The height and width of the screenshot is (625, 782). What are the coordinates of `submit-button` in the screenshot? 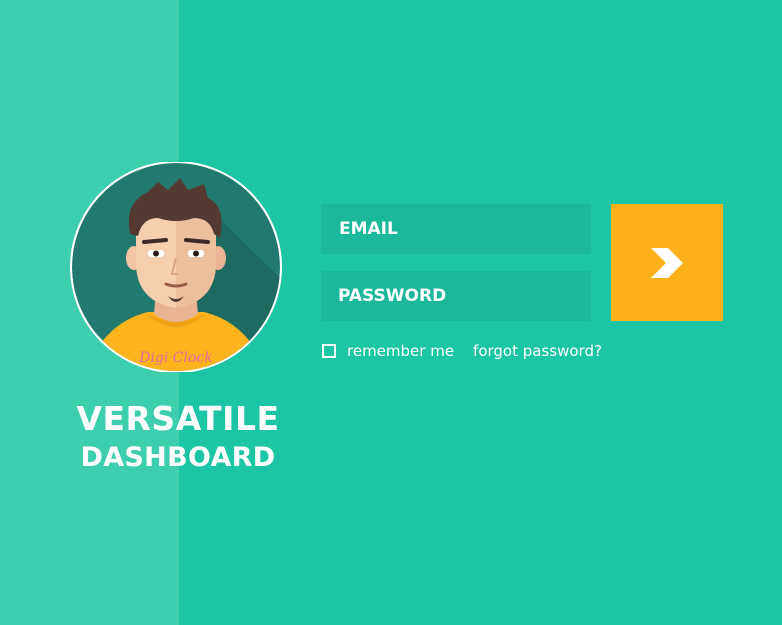 It's located at (667, 262).